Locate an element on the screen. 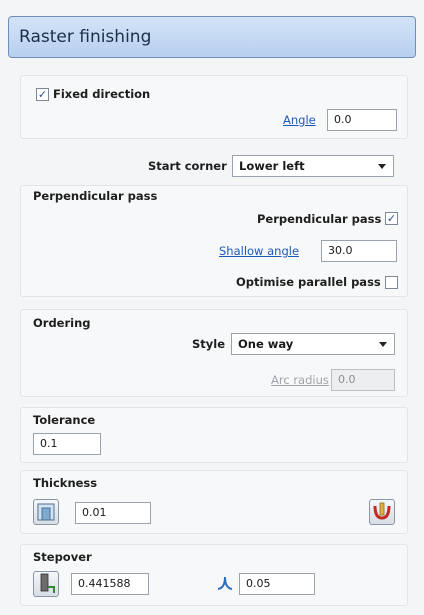 The height and width of the screenshot is (615, 424). arc-radius-link: Arc radius is located at coordinates (300, 380).